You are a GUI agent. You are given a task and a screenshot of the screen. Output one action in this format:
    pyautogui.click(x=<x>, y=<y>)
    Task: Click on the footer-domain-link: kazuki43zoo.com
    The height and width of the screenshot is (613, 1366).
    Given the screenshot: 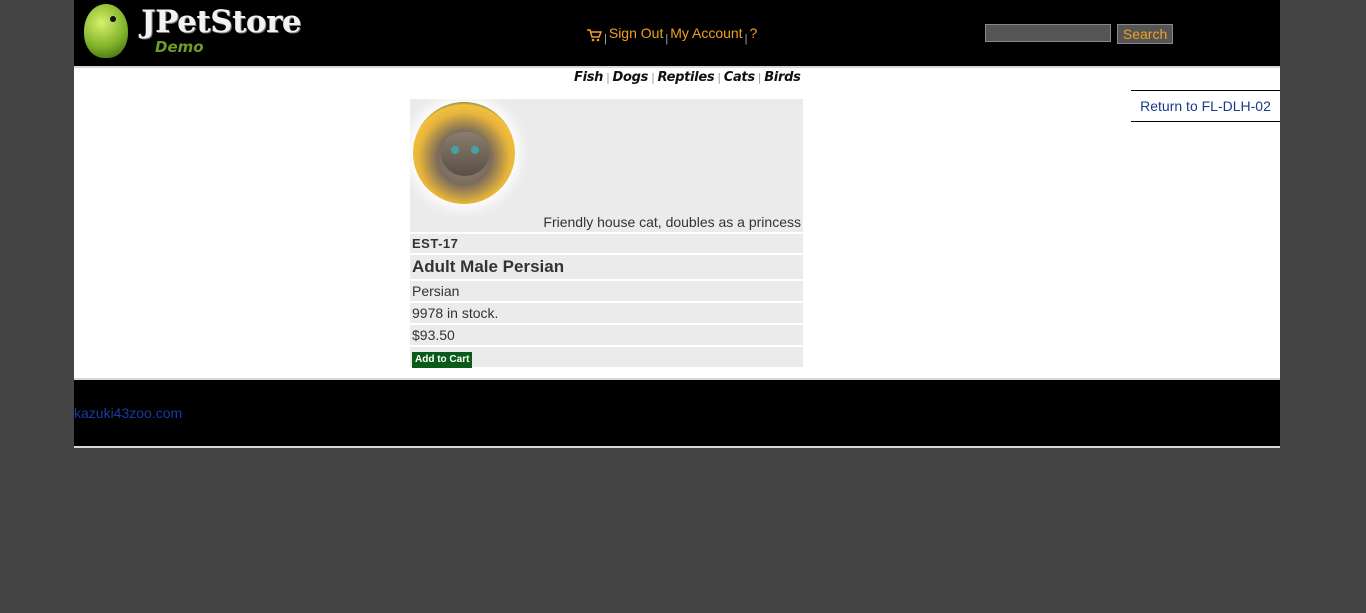 What is the action you would take?
    pyautogui.click(x=128, y=413)
    